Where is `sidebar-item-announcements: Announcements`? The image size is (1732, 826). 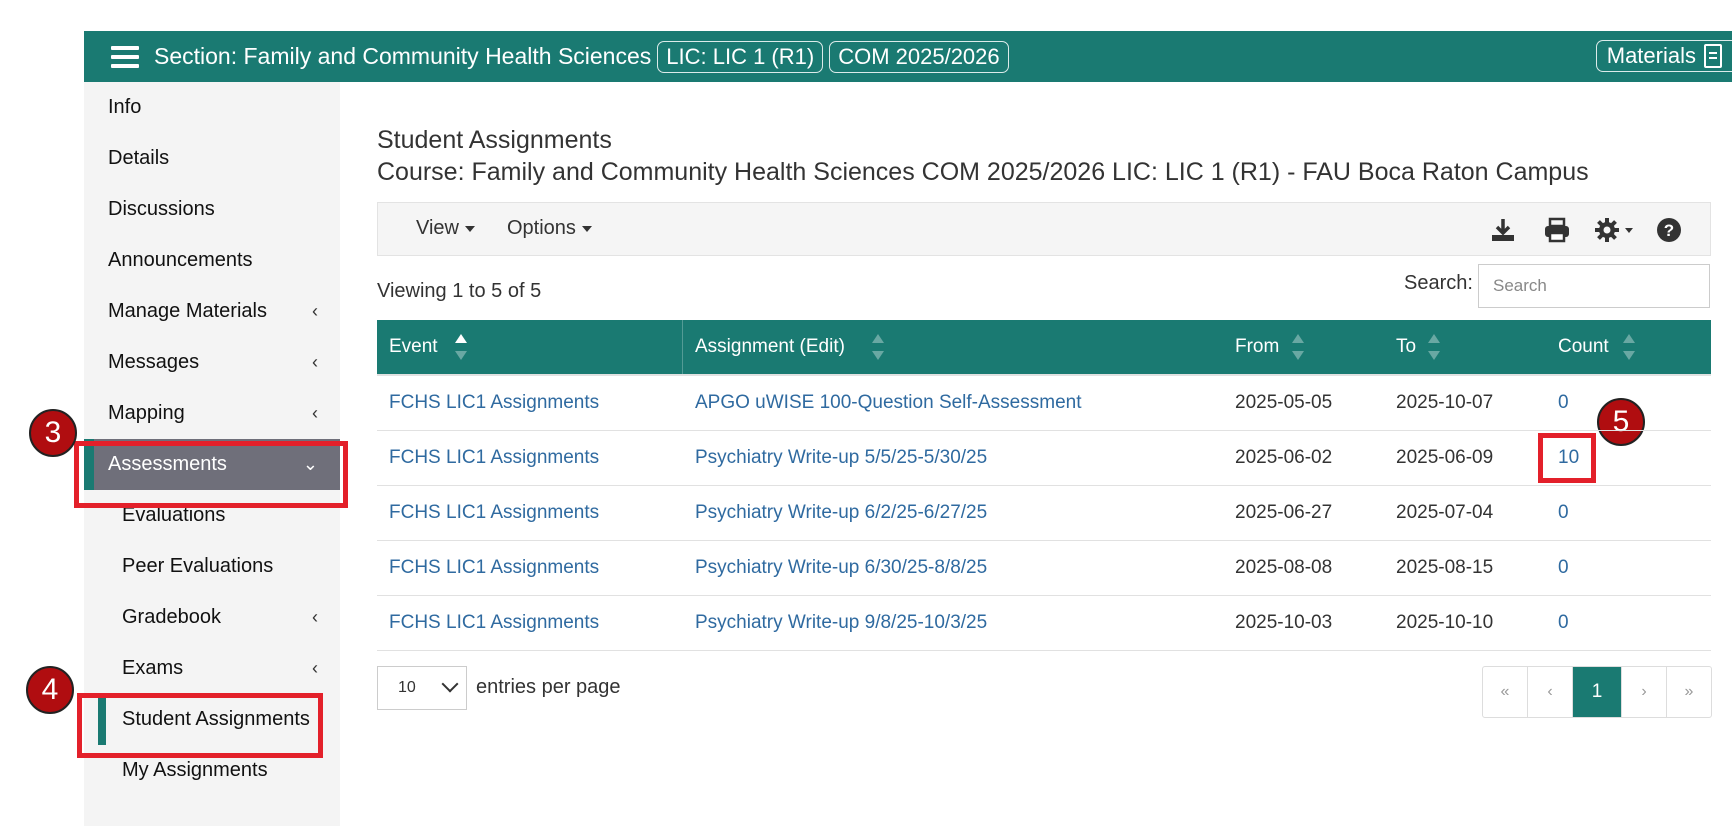
sidebar-item-announcements: Announcements is located at coordinates (212, 260).